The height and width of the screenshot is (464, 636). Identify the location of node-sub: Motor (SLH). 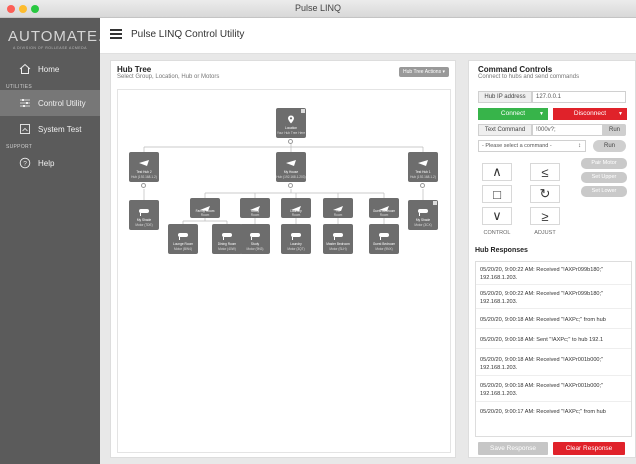
(338, 249).